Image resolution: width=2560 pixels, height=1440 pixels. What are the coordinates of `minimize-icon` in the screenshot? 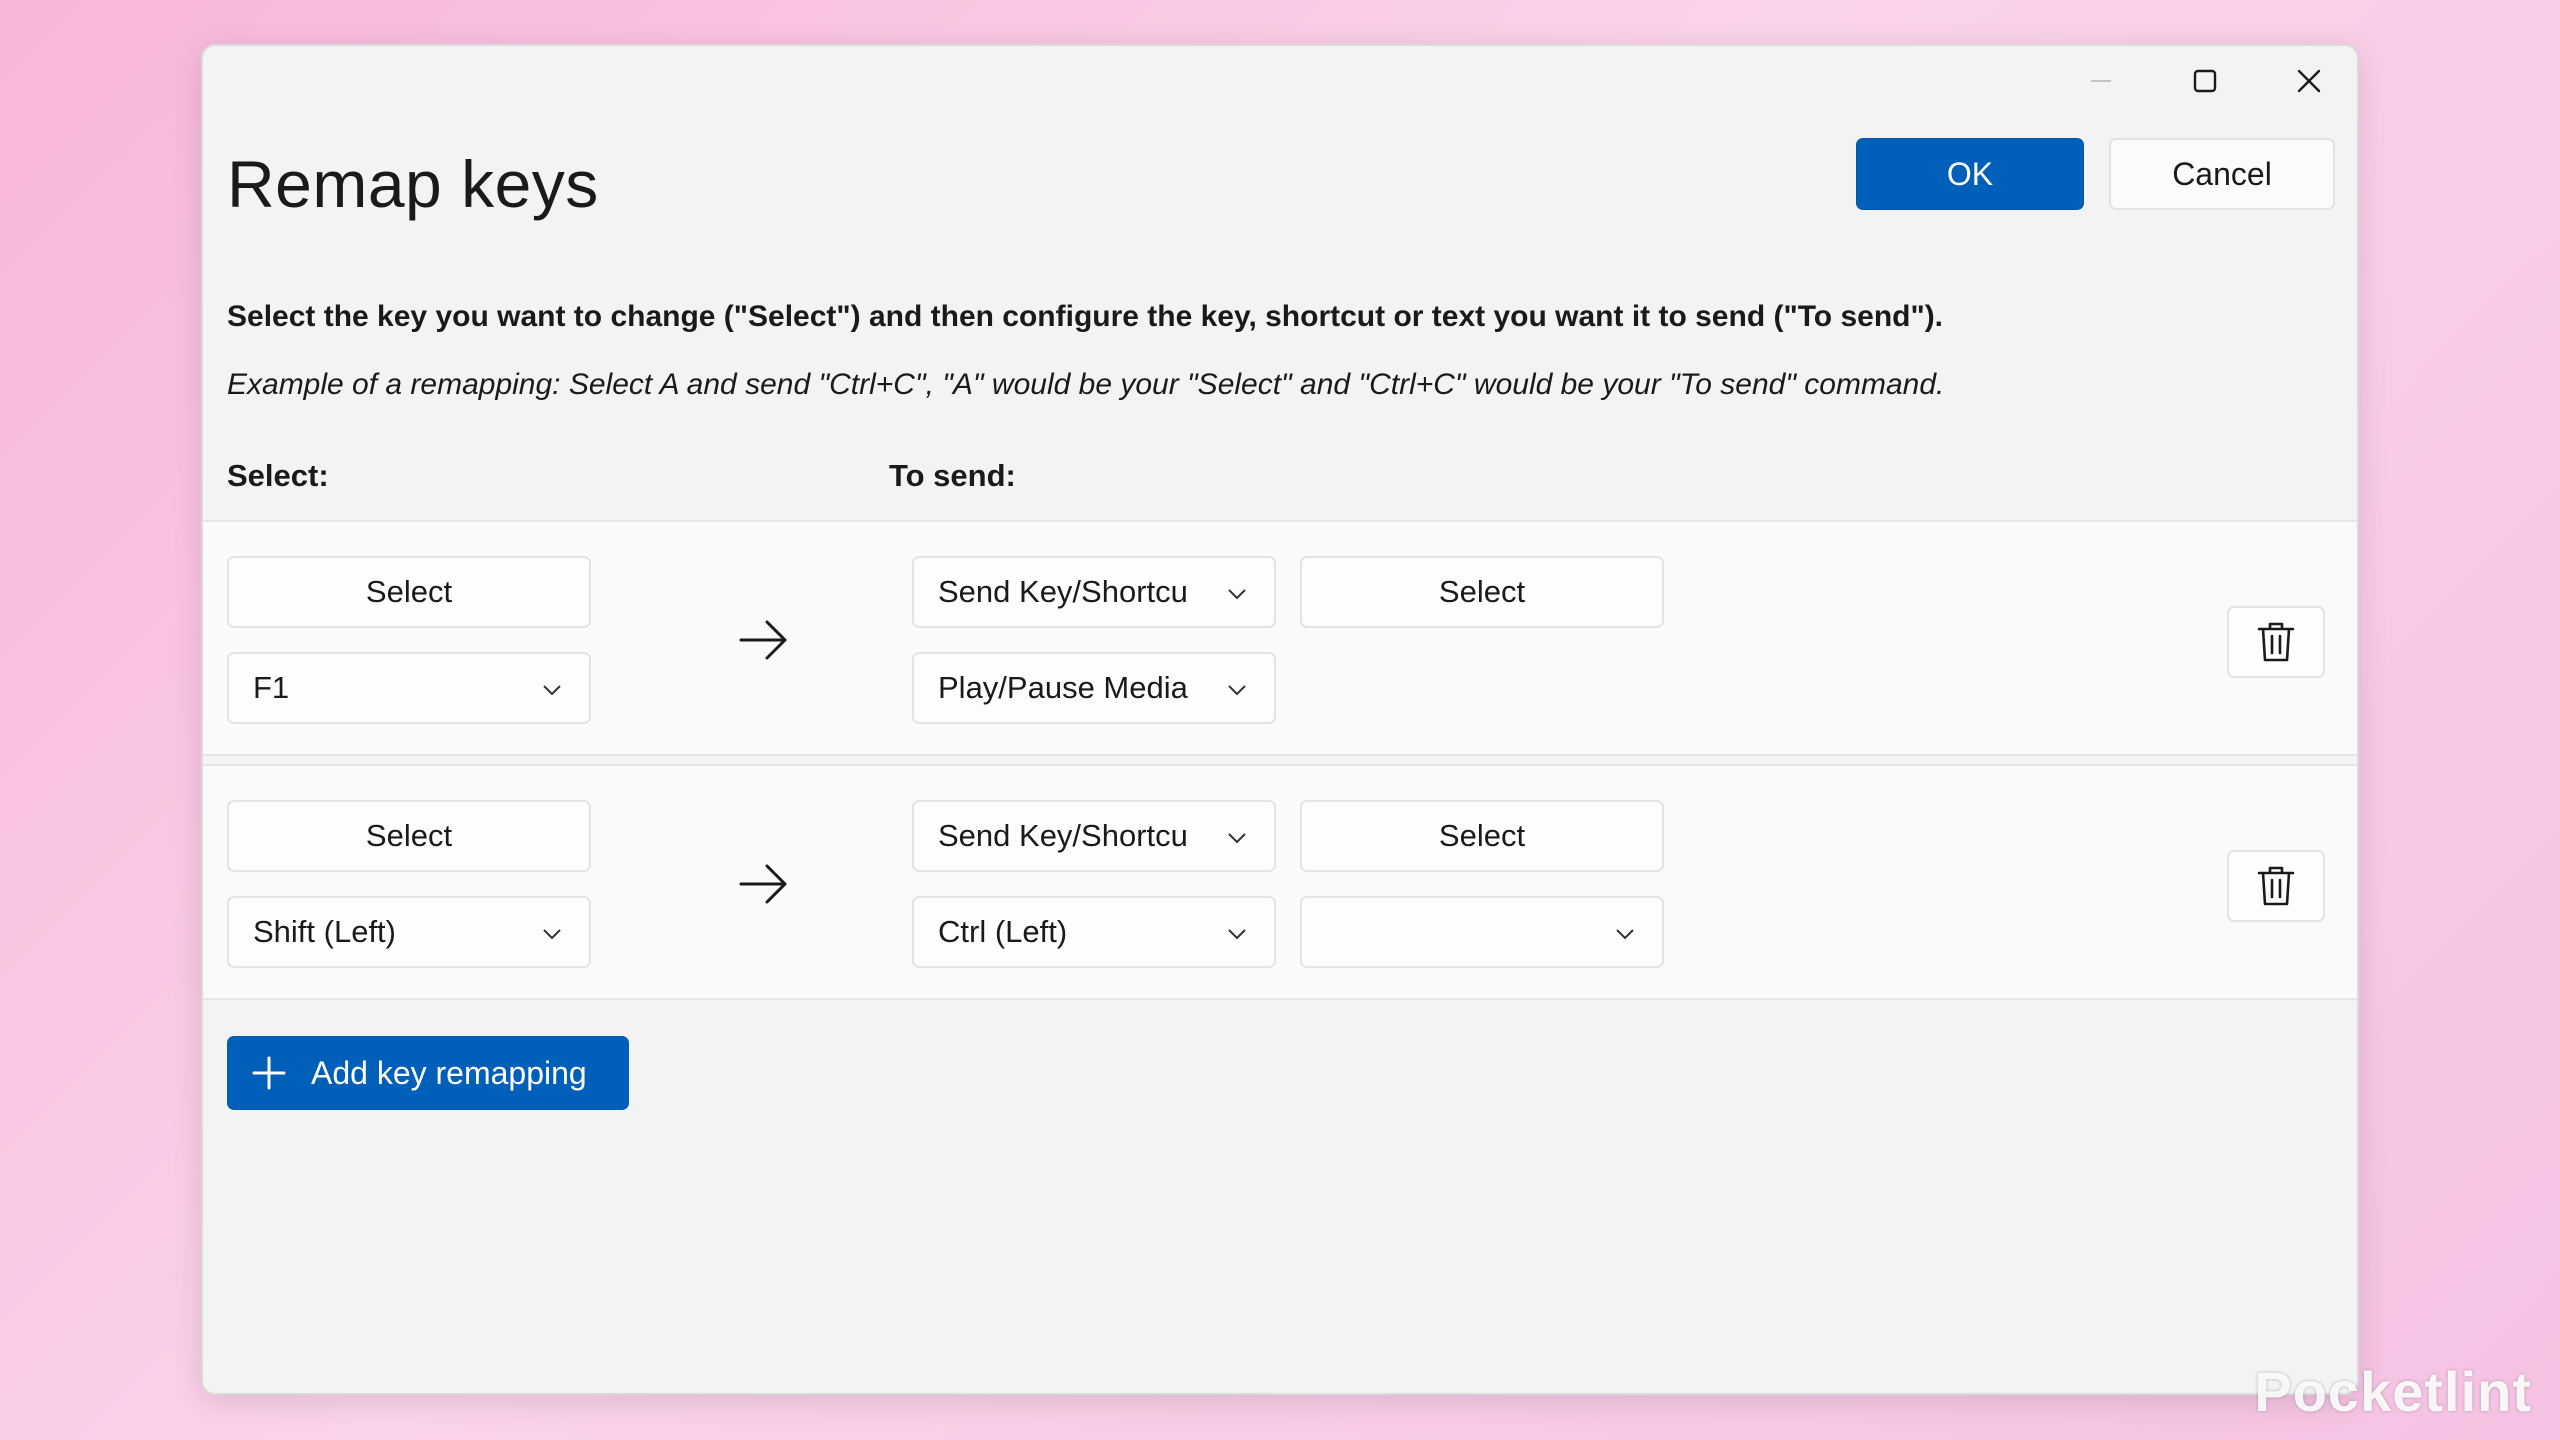 It's located at (2101, 81).